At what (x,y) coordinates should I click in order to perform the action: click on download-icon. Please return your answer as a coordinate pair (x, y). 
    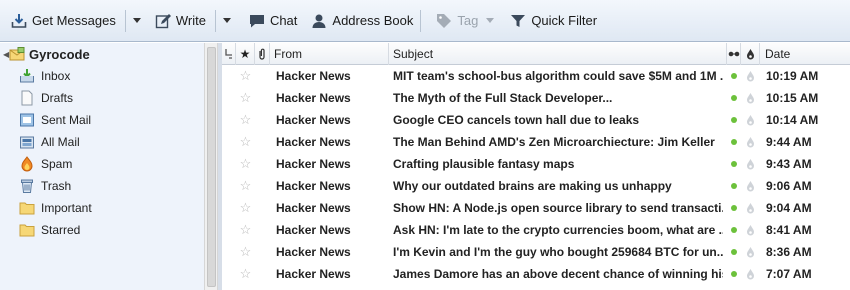
    Looking at the image, I should click on (19, 20).